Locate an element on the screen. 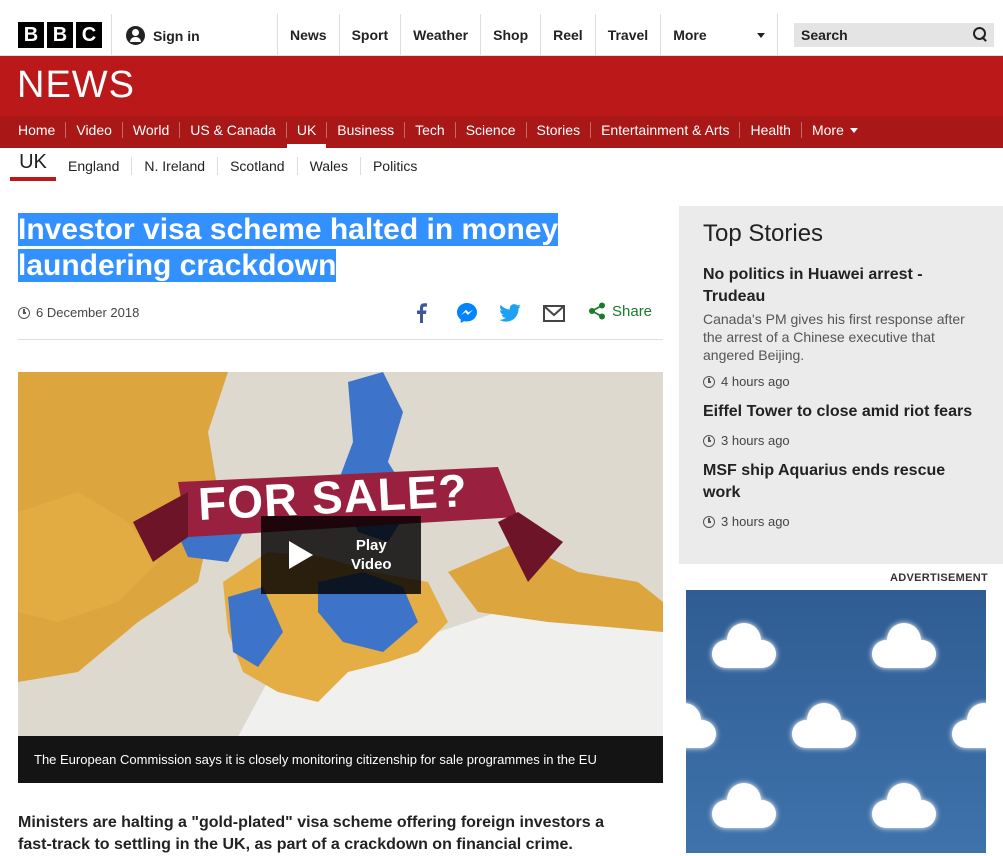  play-label-line: Play is located at coordinates (371, 545).